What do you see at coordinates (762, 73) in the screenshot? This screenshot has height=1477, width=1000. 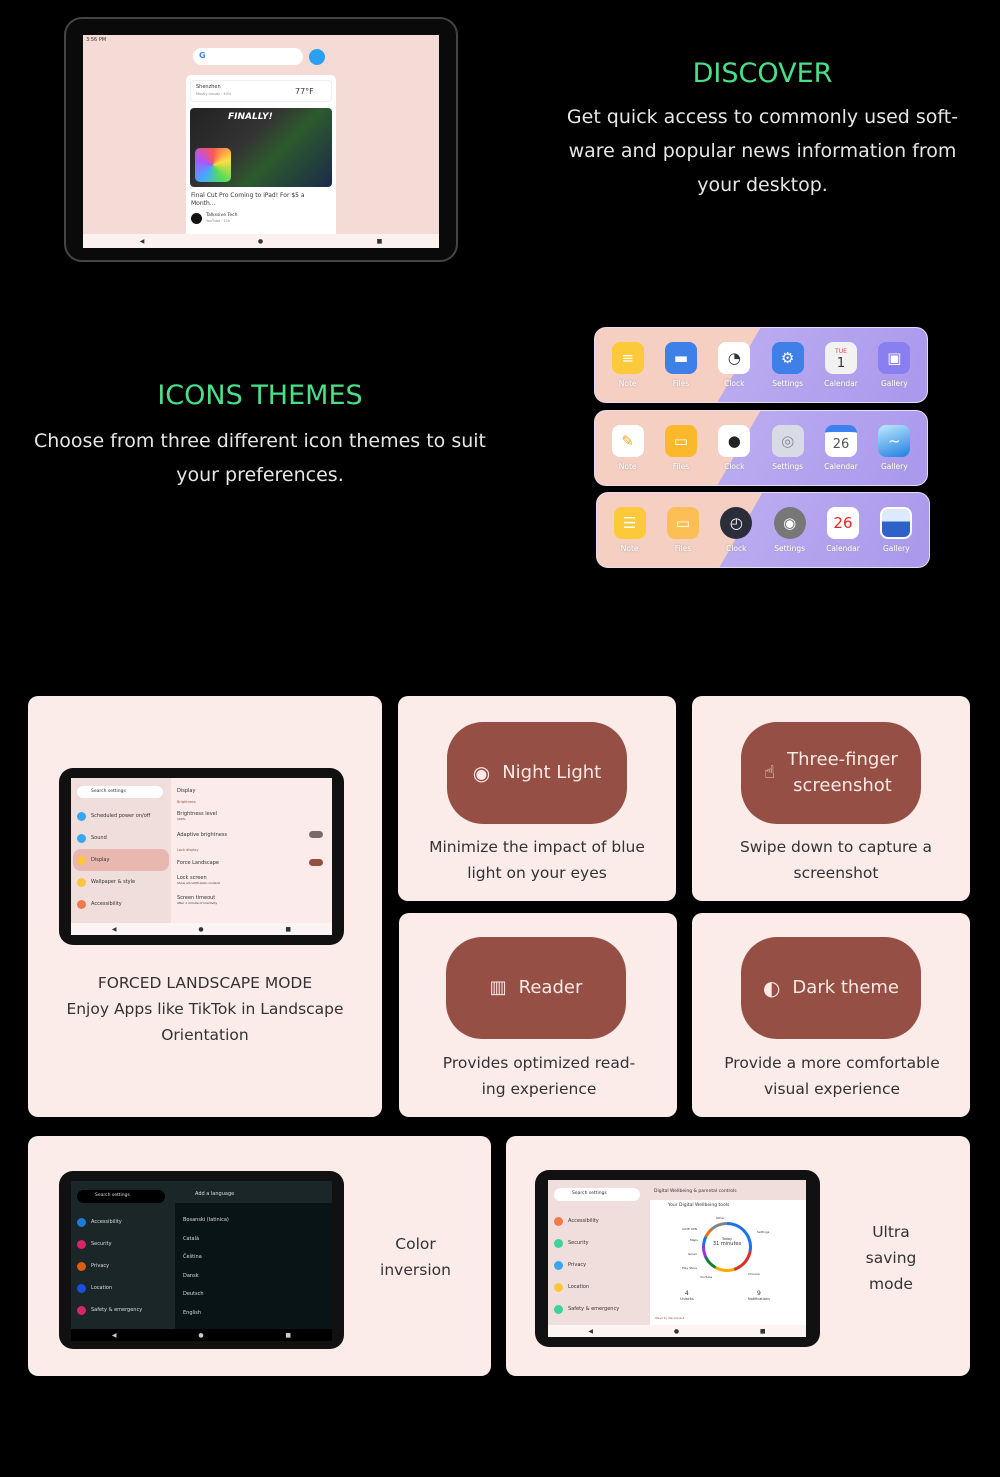 I see `discover-title: DISCOVER` at bounding box center [762, 73].